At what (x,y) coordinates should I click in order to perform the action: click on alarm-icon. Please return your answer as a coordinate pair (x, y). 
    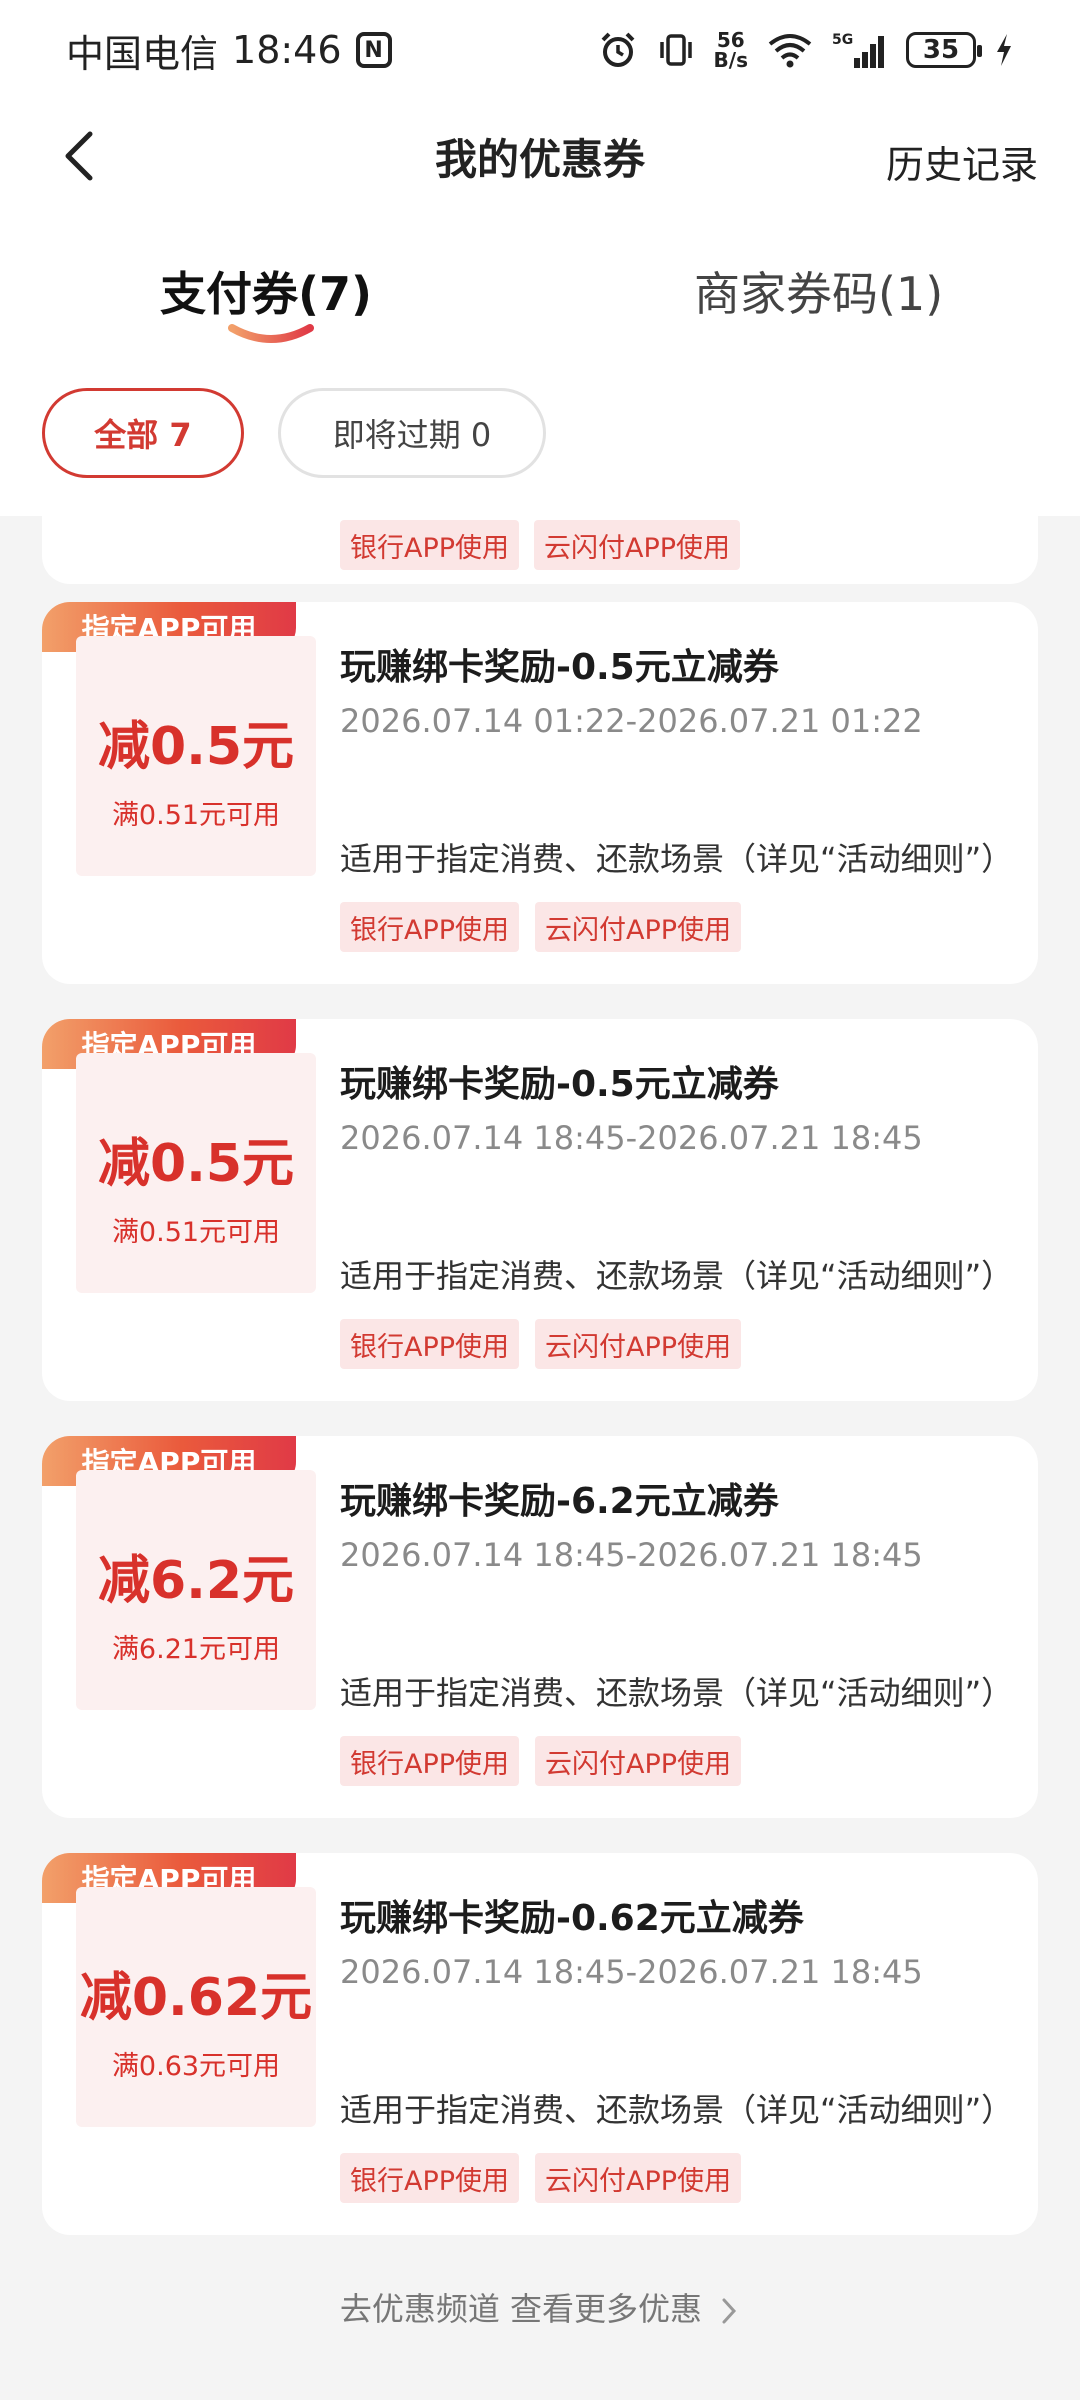
    Looking at the image, I should click on (617, 49).